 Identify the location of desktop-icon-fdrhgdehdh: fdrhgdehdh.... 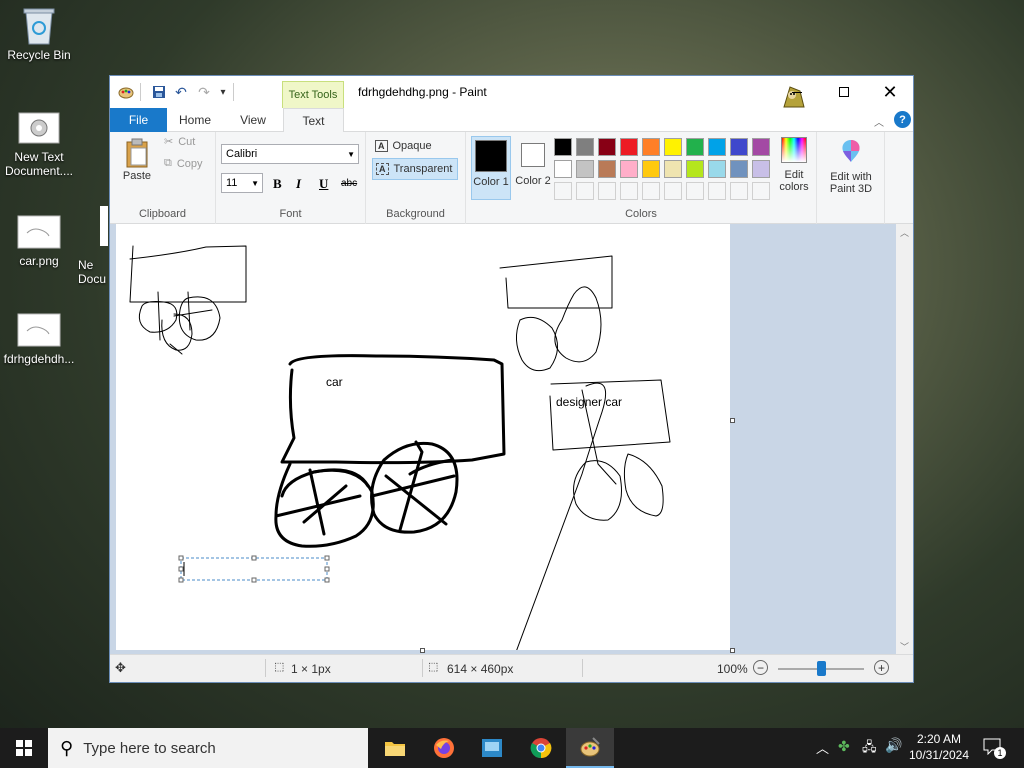
(39, 339).